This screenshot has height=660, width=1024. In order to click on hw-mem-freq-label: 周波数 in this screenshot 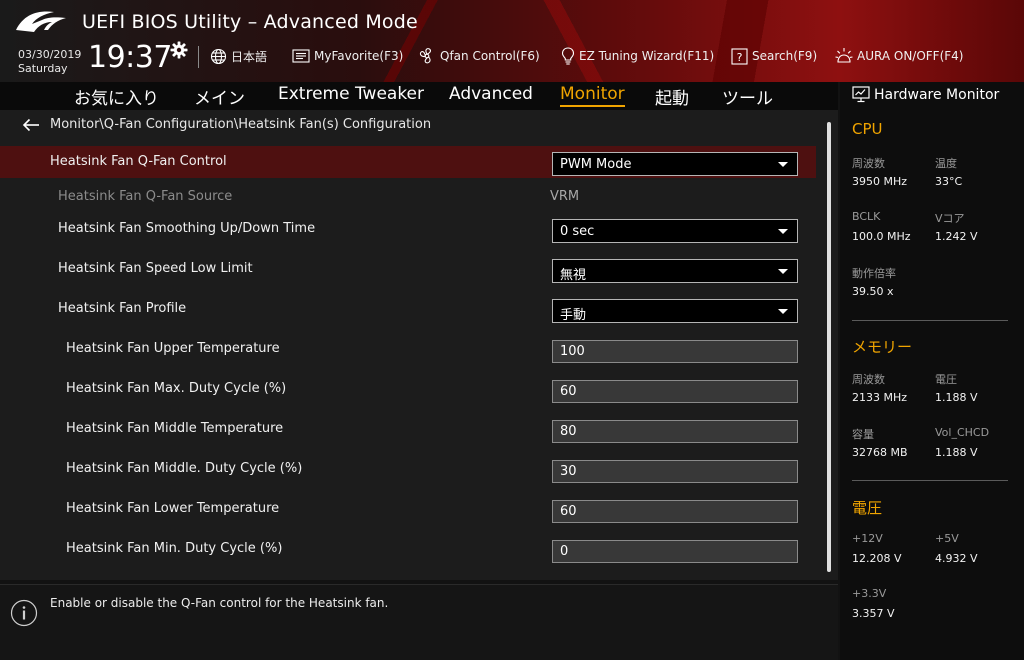, I will do `click(868, 379)`.